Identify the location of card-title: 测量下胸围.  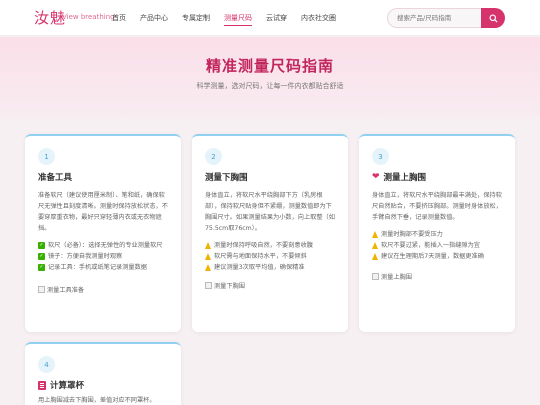
(226, 178).